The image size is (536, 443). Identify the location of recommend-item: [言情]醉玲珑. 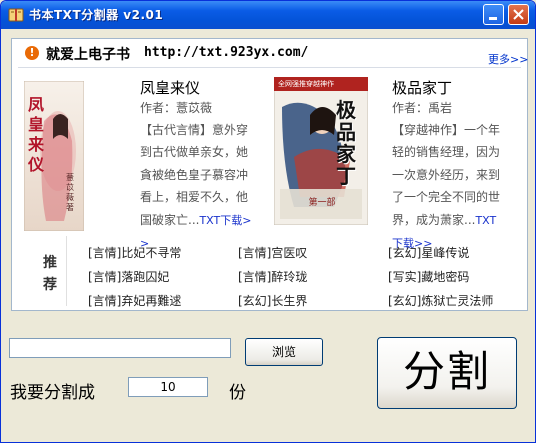
(272, 276).